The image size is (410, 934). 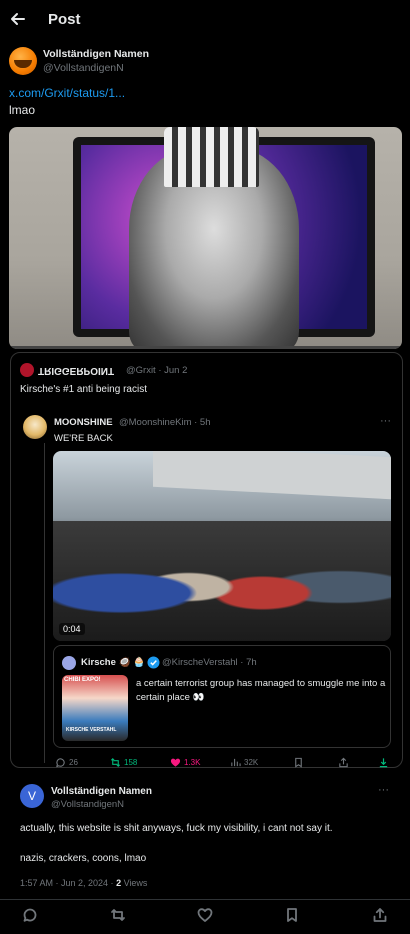 What do you see at coordinates (83, 68) in the screenshot?
I see `author-handle: @VollstandigenN` at bounding box center [83, 68].